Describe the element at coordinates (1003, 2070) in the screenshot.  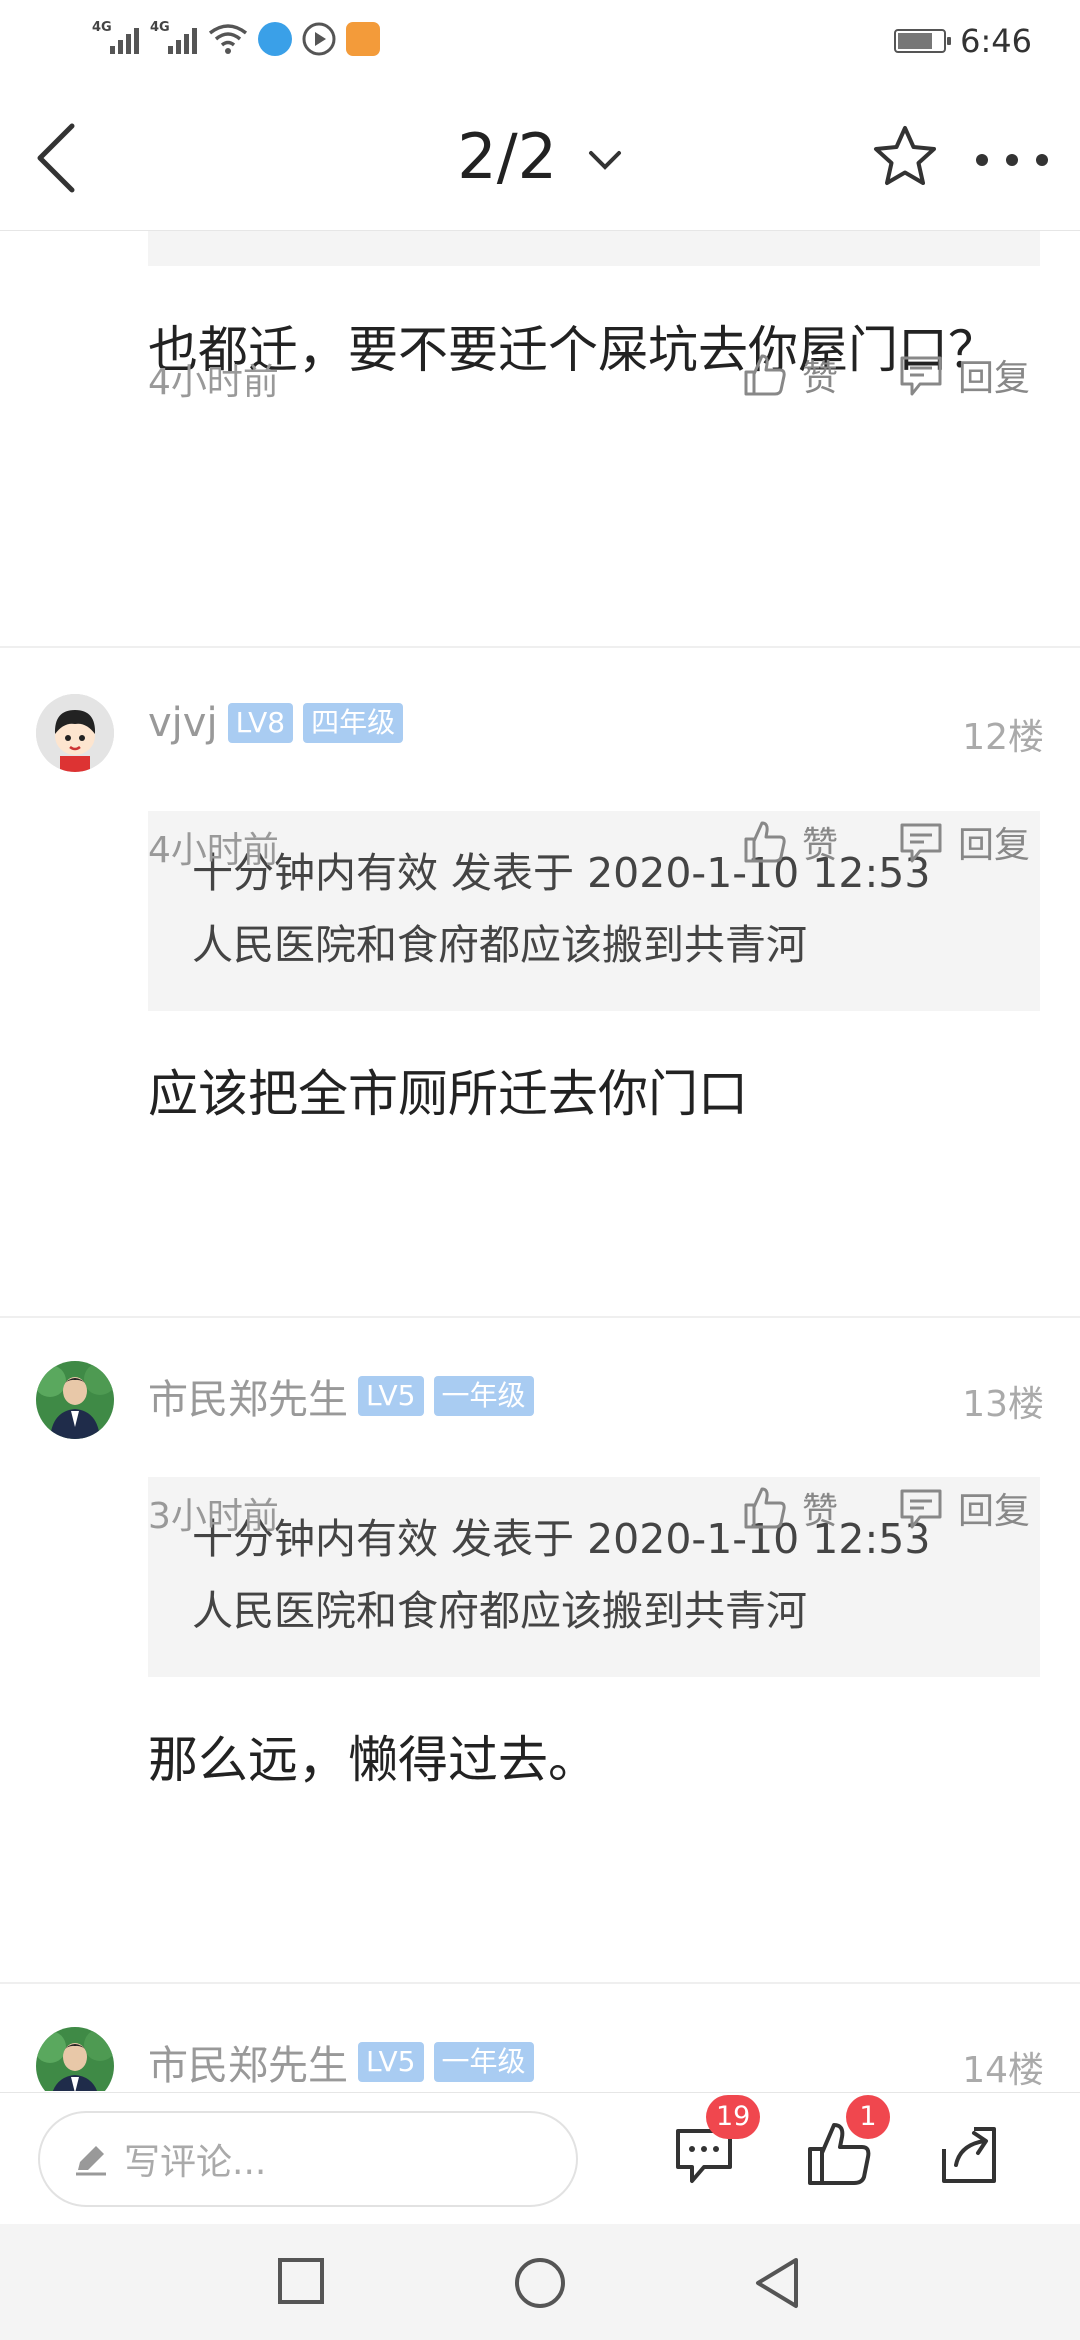
I see `floor-number: 14楼` at that location.